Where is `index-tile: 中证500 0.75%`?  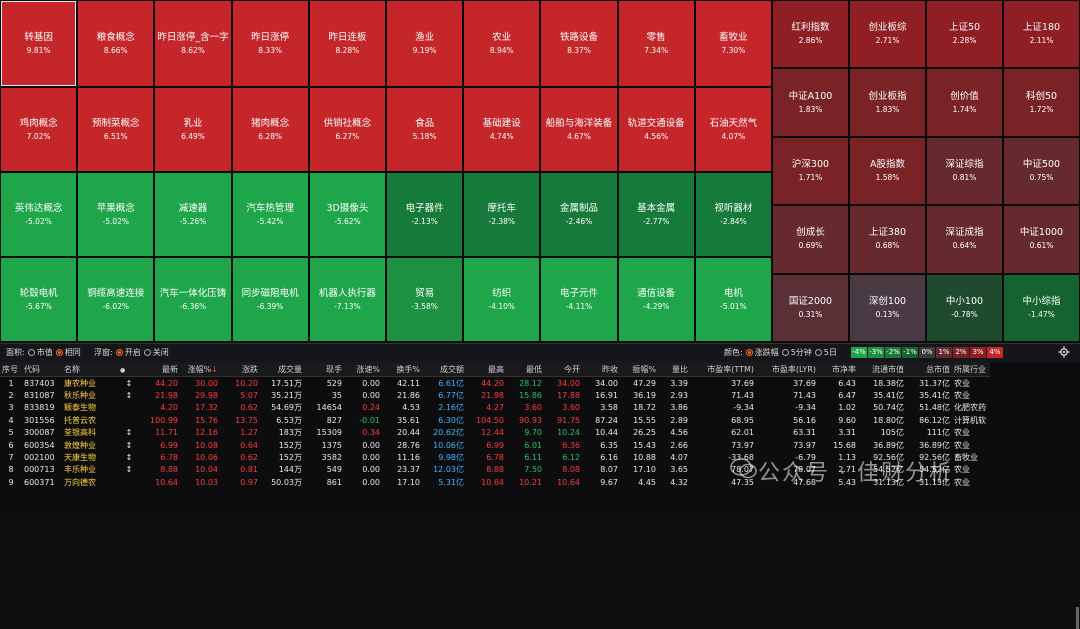
index-tile: 中证500 0.75% is located at coordinates (1041, 171).